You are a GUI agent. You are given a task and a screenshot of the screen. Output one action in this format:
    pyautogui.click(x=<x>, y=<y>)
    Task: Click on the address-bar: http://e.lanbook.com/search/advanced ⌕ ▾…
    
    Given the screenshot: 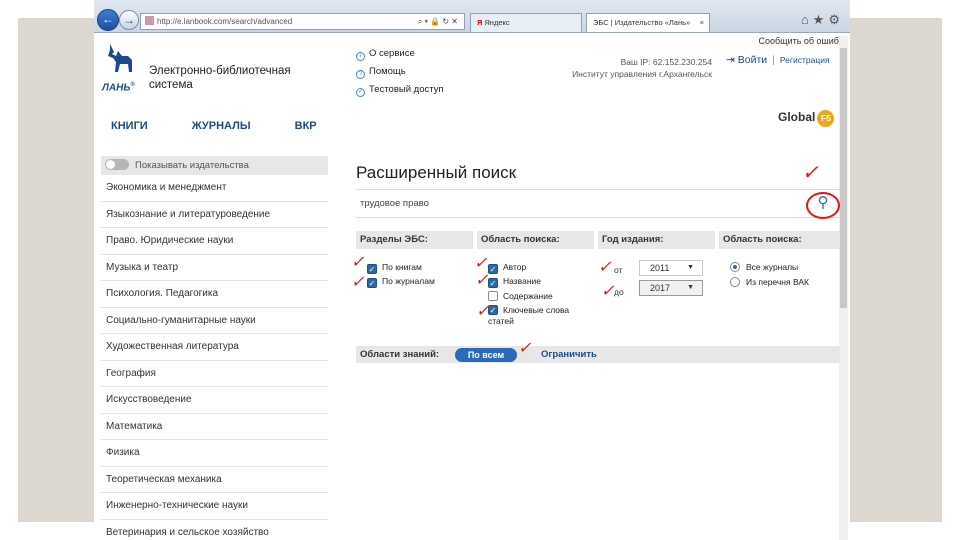 What is the action you would take?
    pyautogui.click(x=302, y=21)
    